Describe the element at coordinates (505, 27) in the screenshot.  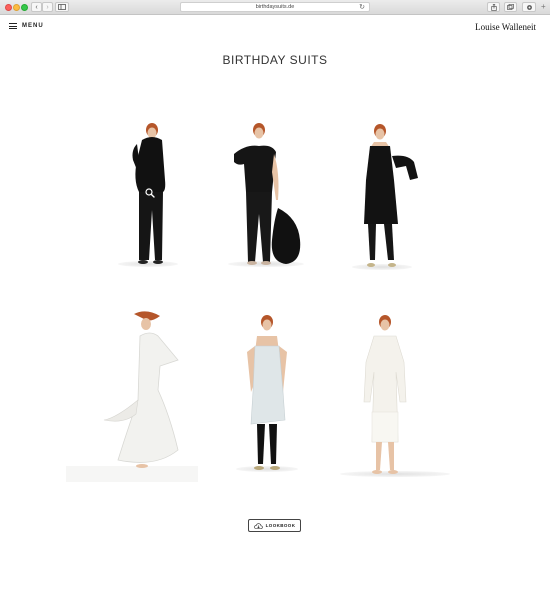
I see `brand-logo: Louise Walleneit` at that location.